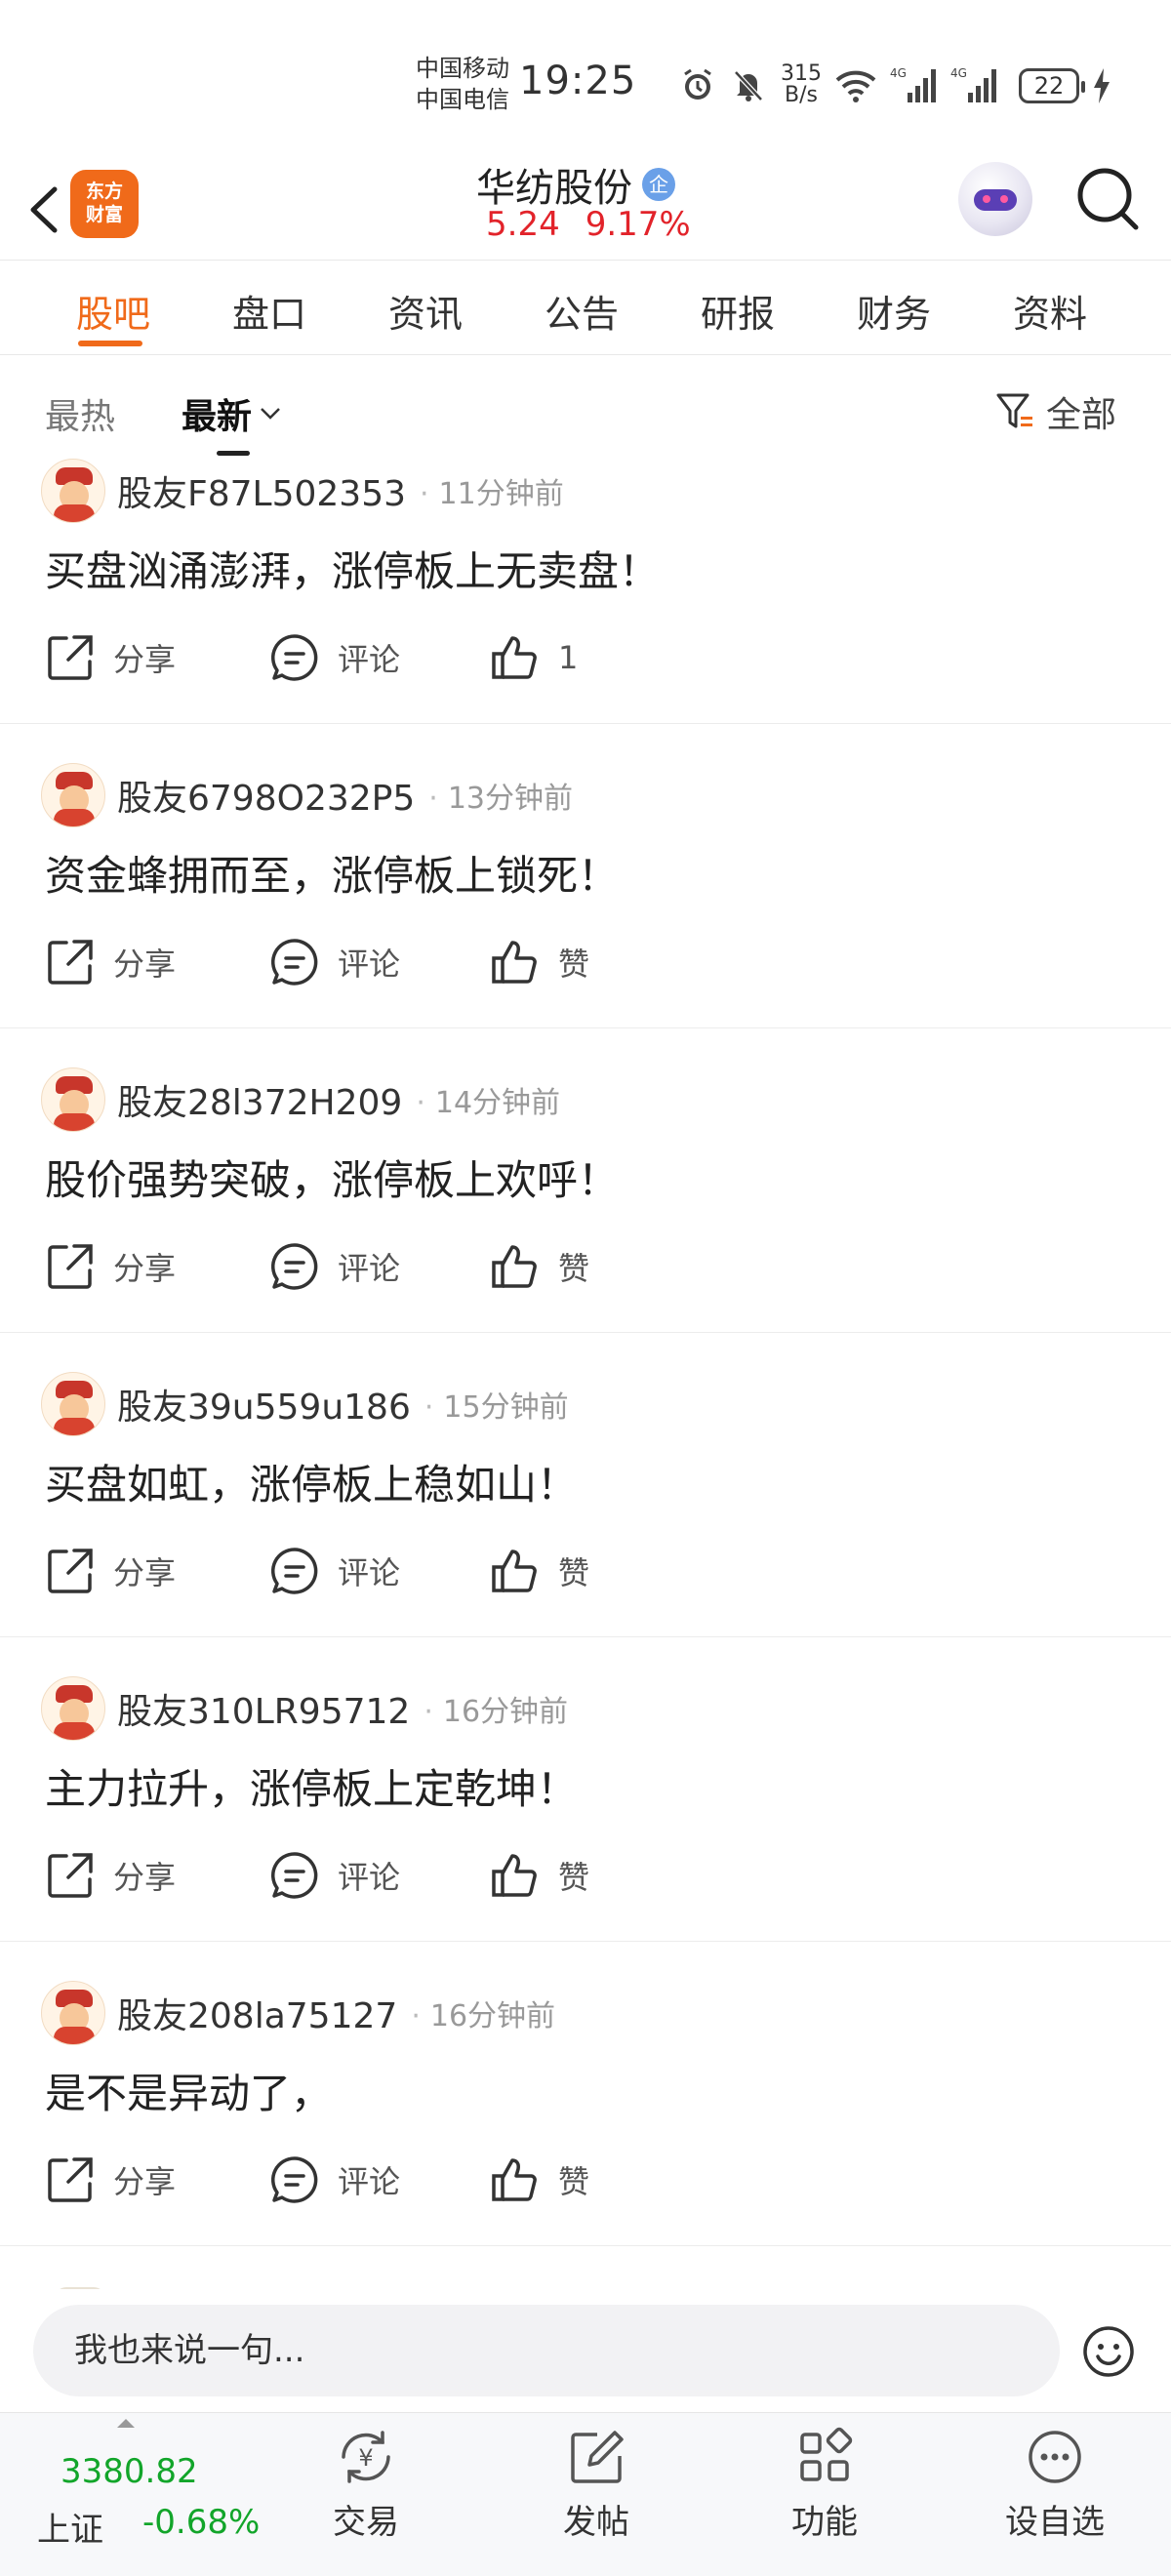 The height and width of the screenshot is (2576, 1171). Describe the element at coordinates (80, 413) in the screenshot. I see `sort-hot: 最热` at that location.